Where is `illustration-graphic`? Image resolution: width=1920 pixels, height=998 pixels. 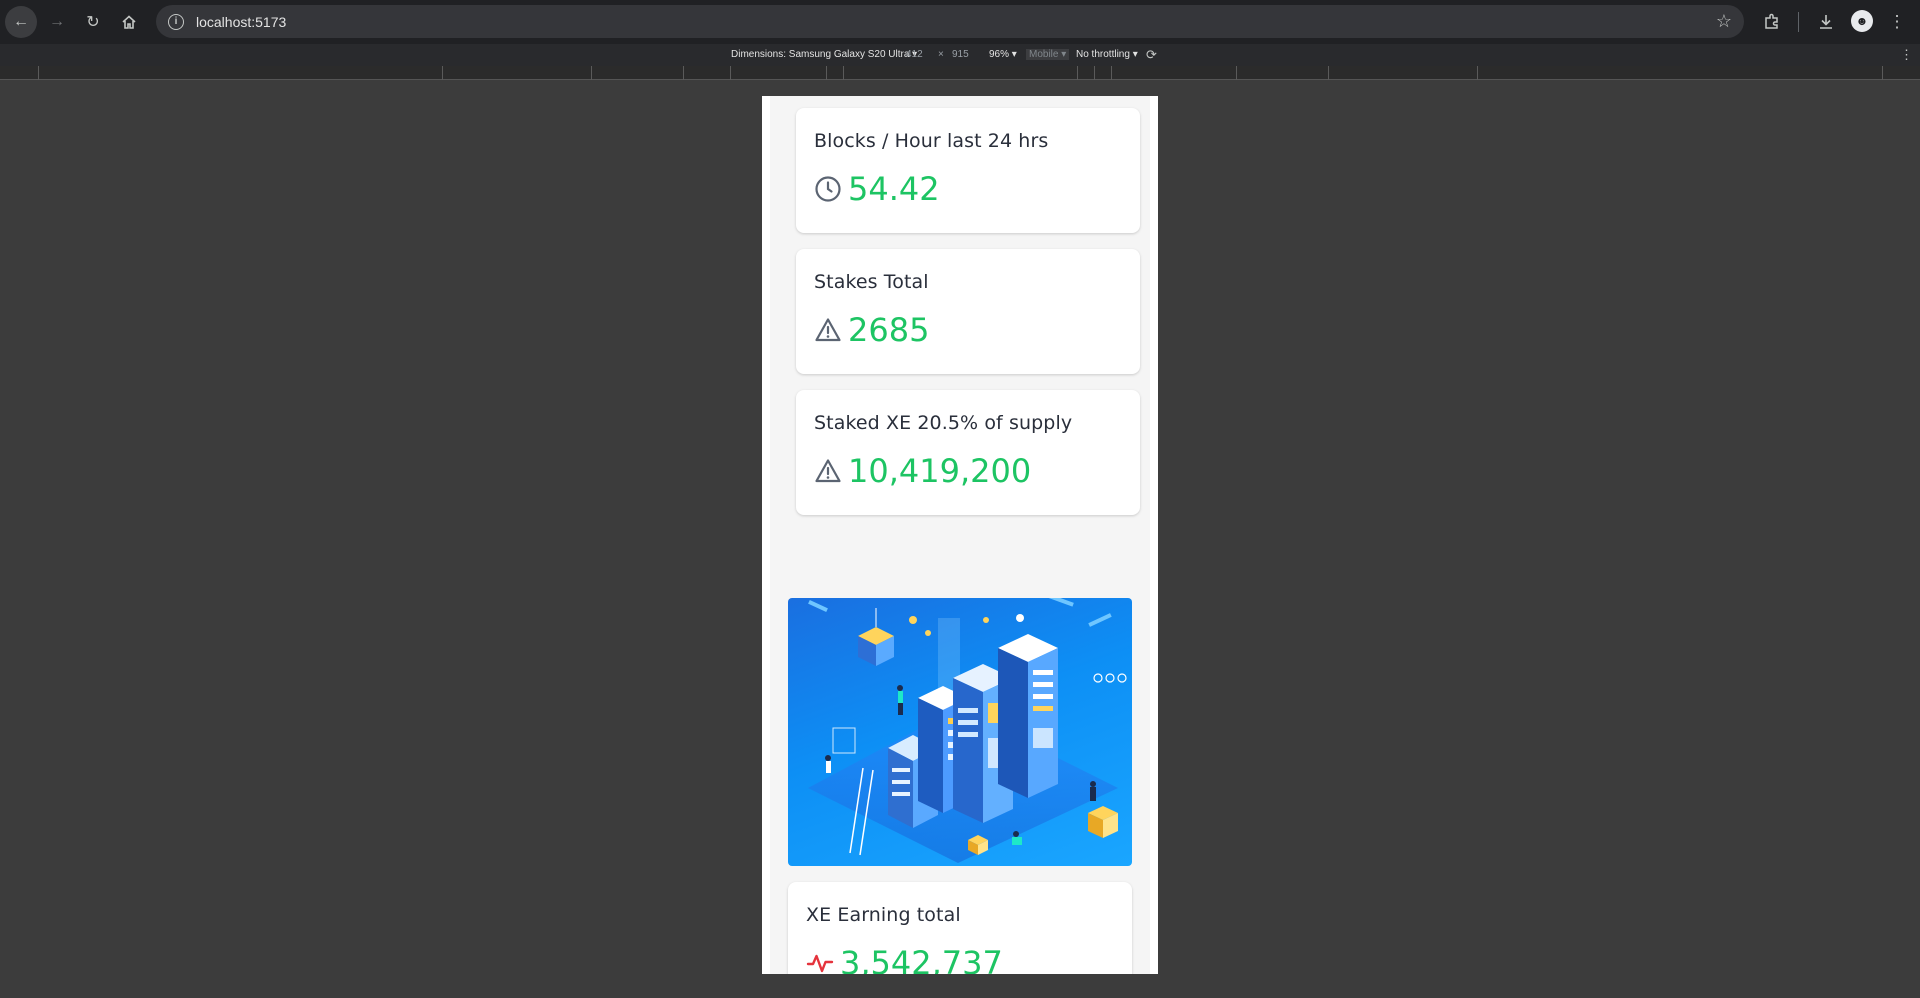
illustration-graphic is located at coordinates (967, 730).